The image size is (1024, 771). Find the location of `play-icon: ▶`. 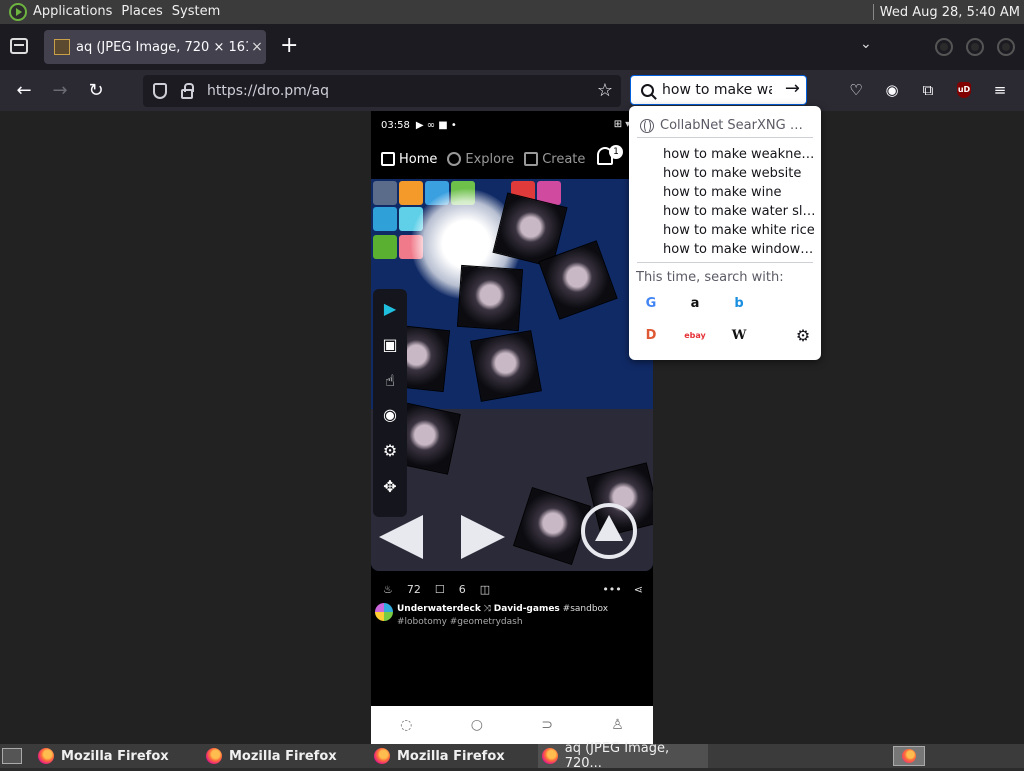

play-icon: ▶ is located at coordinates (390, 309).